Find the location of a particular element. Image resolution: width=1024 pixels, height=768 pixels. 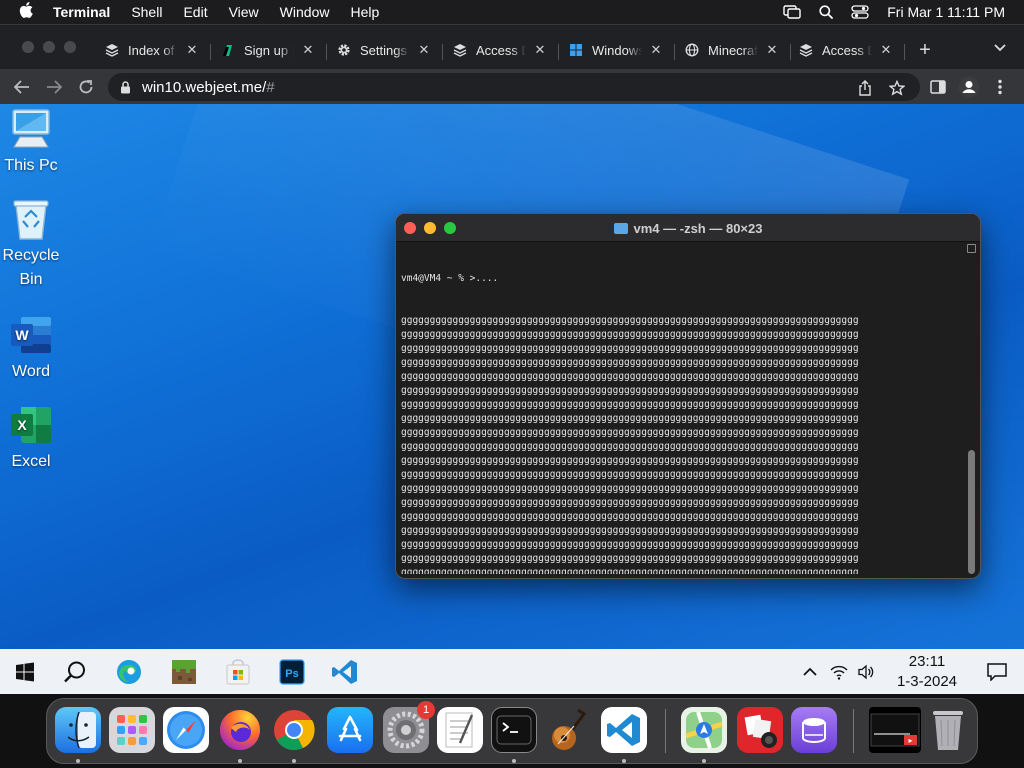

apple-menu-icon is located at coordinates (26, 12).